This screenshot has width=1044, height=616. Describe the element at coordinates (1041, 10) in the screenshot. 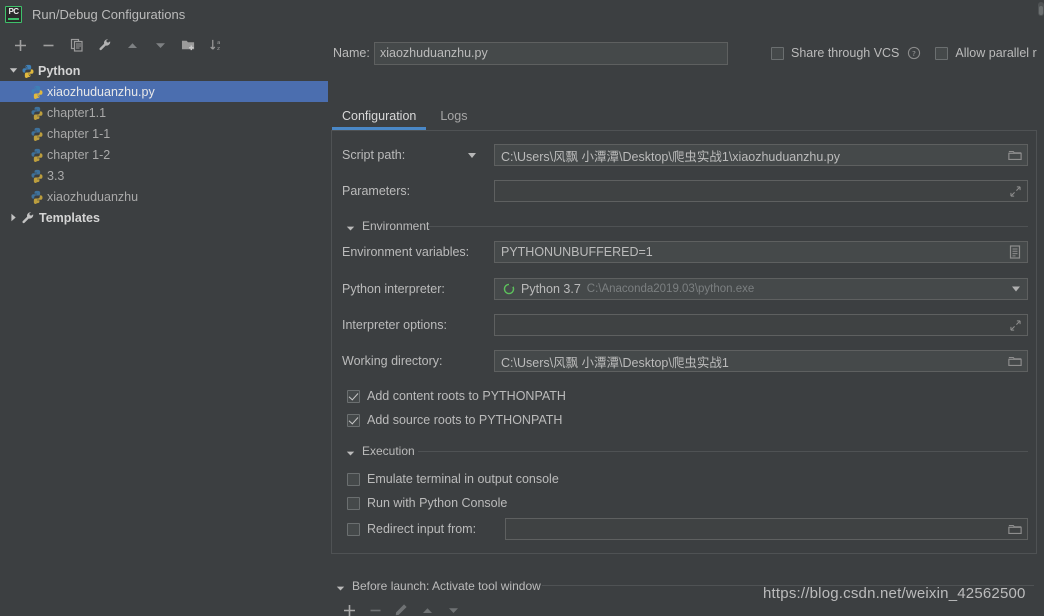

I see `vertical-scrollbar-thumb` at that location.